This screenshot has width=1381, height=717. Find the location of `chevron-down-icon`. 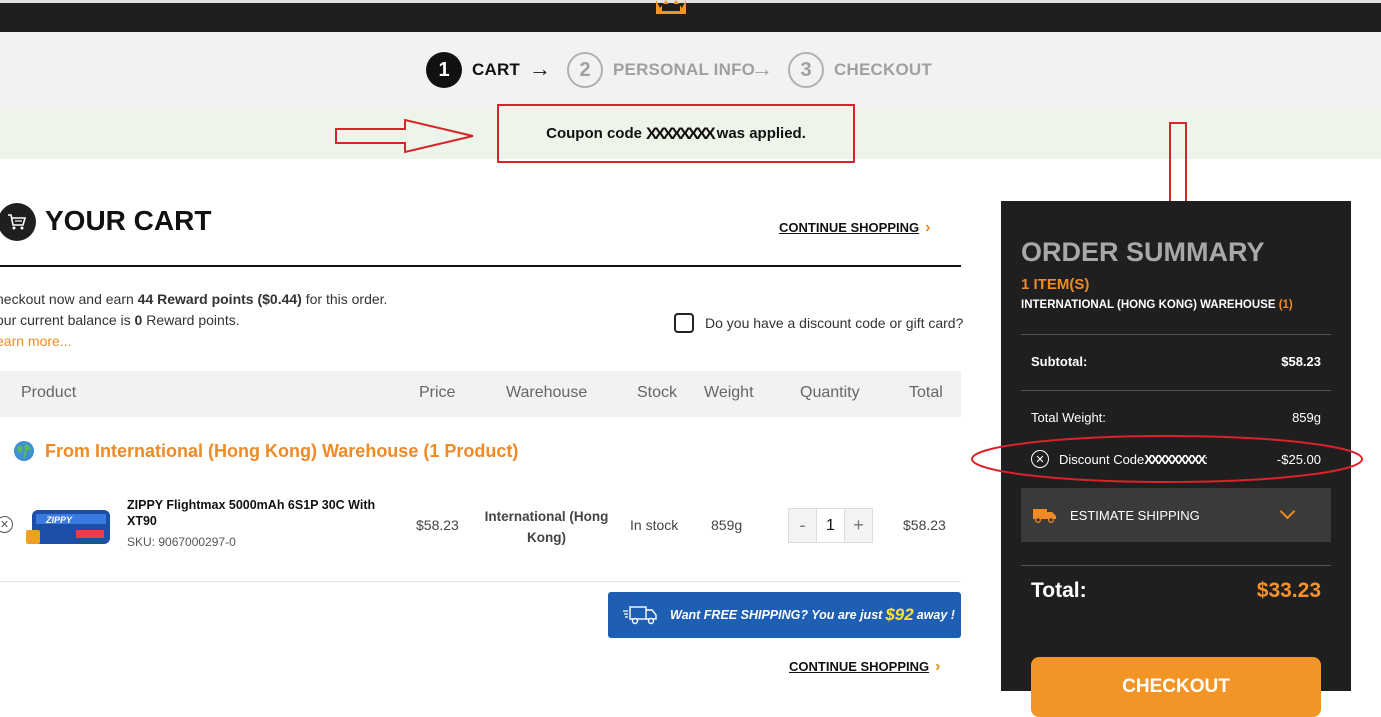

chevron-down-icon is located at coordinates (1287, 511).